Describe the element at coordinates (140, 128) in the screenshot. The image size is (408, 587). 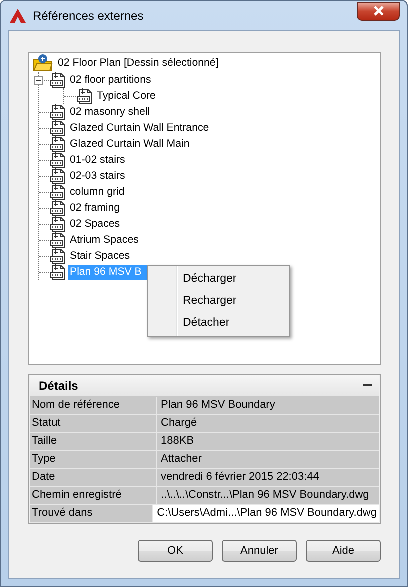
I see `tree-item: Glazed Curtain Wall Entrance` at that location.